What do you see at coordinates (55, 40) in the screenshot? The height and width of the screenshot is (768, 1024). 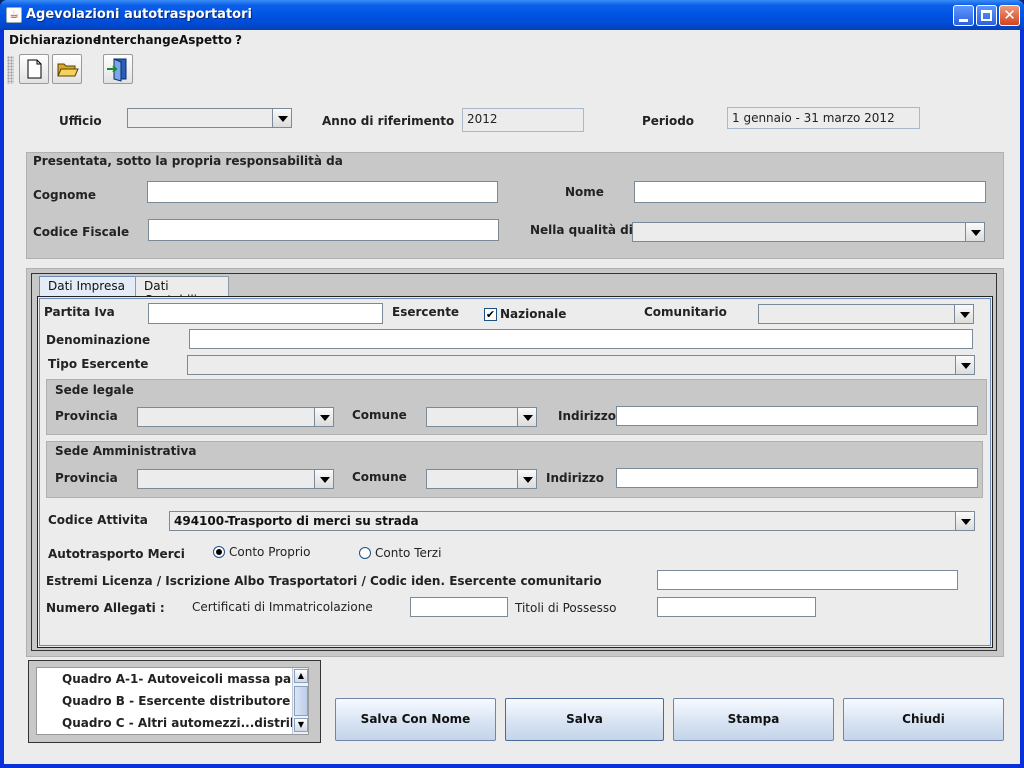 I see `menu-dichiarazione: Dichiarazione` at bounding box center [55, 40].